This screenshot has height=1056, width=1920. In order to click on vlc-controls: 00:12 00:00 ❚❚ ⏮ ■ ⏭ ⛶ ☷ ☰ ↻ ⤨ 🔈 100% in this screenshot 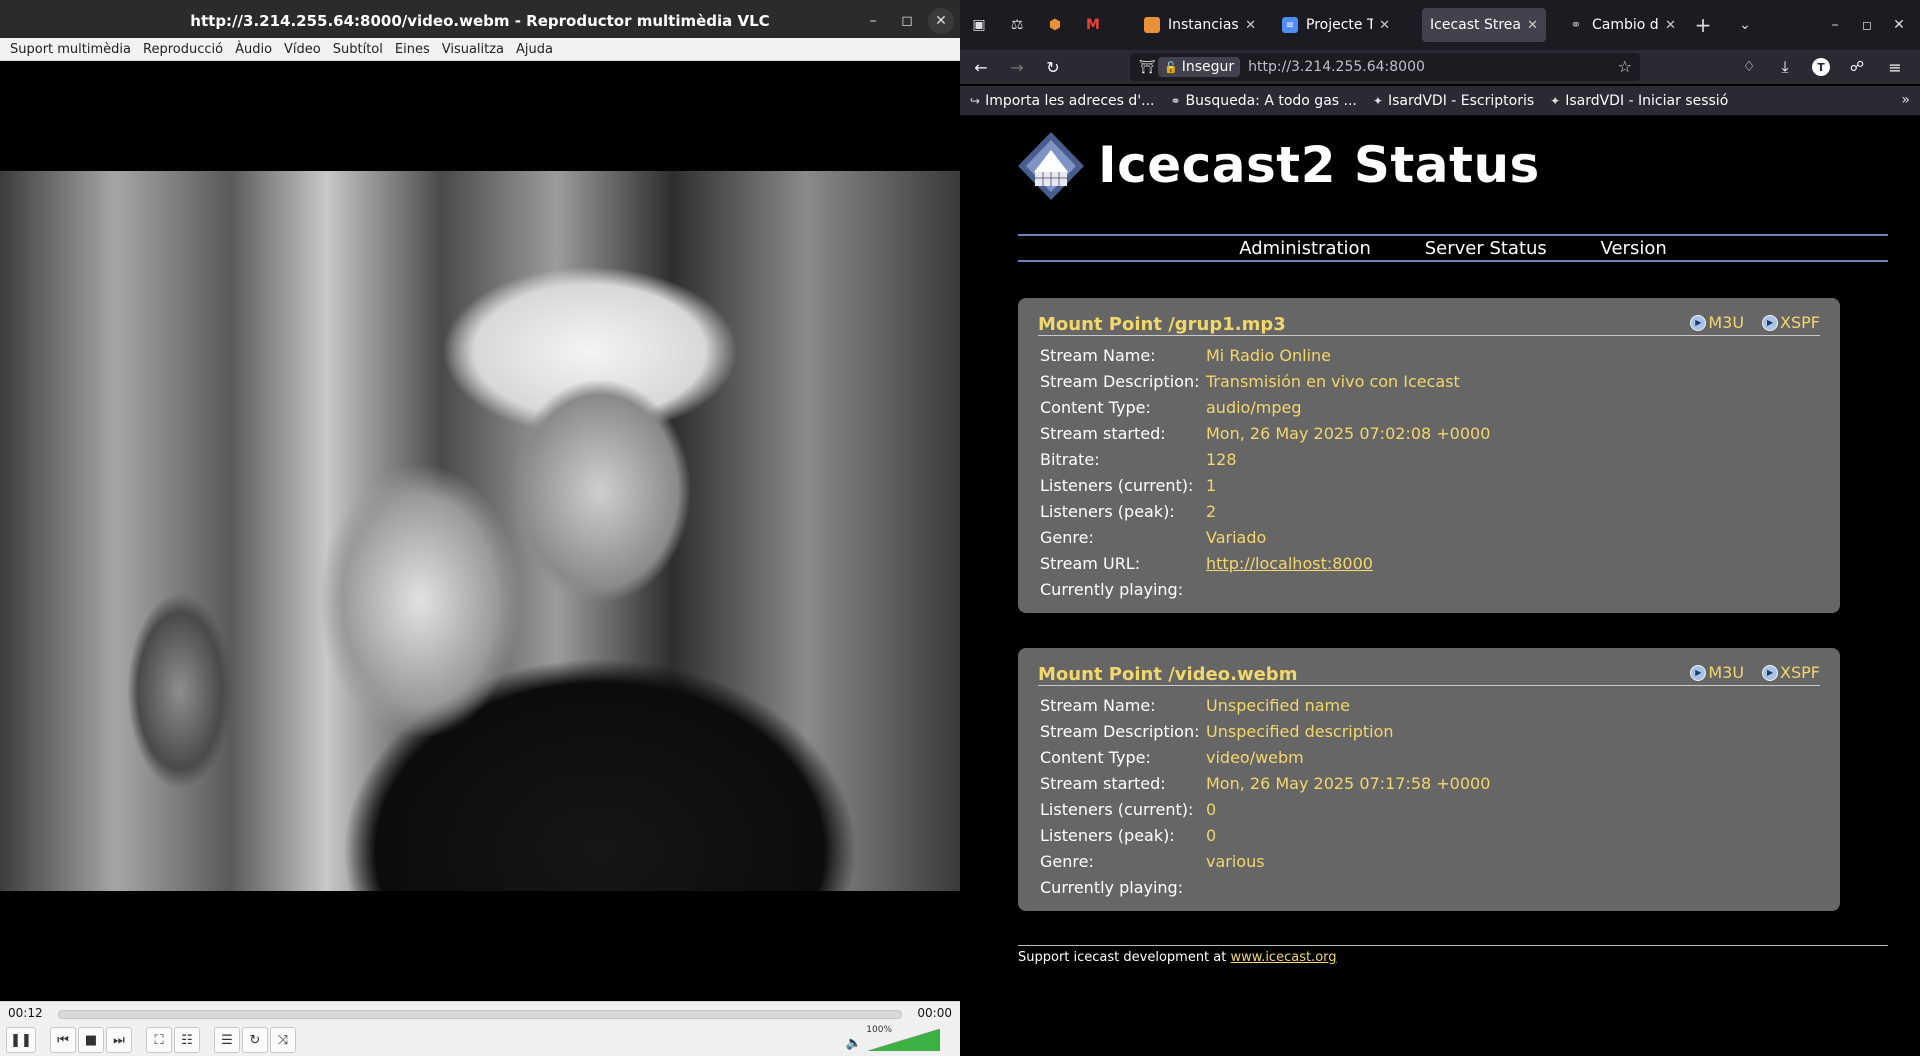, I will do `click(480, 1028)`.